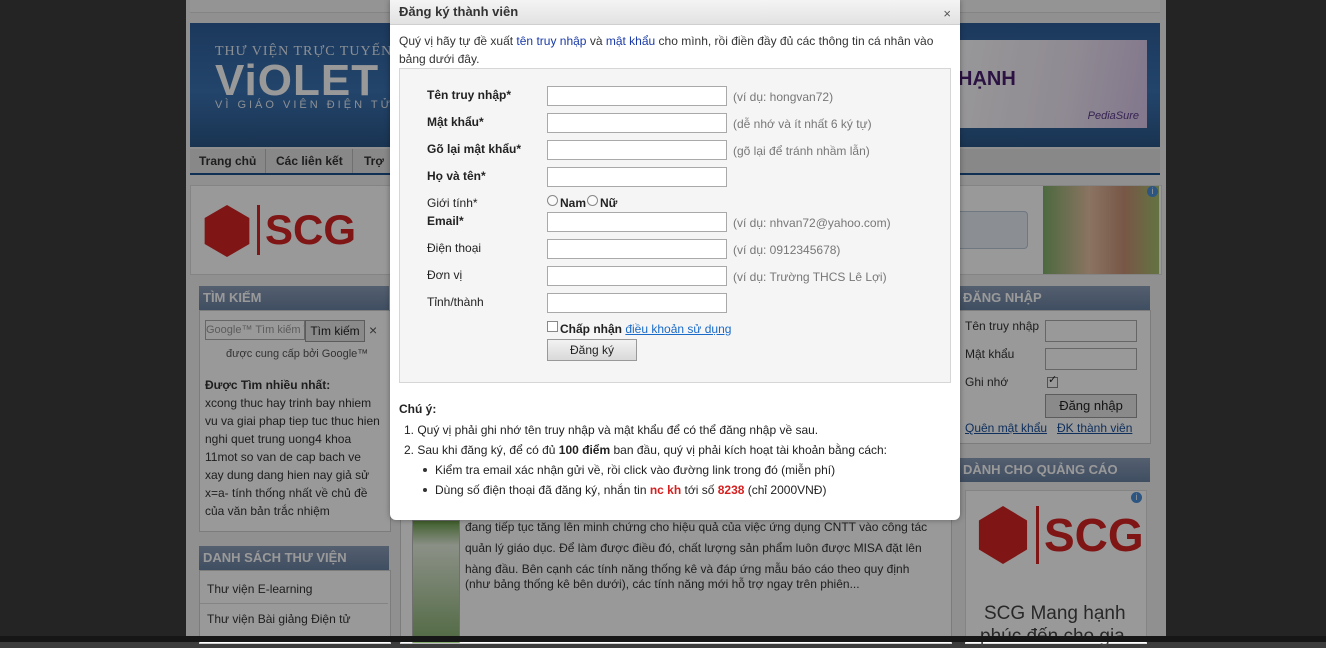  What do you see at coordinates (731, 490) in the screenshot?
I see `sms-number: 8238` at bounding box center [731, 490].